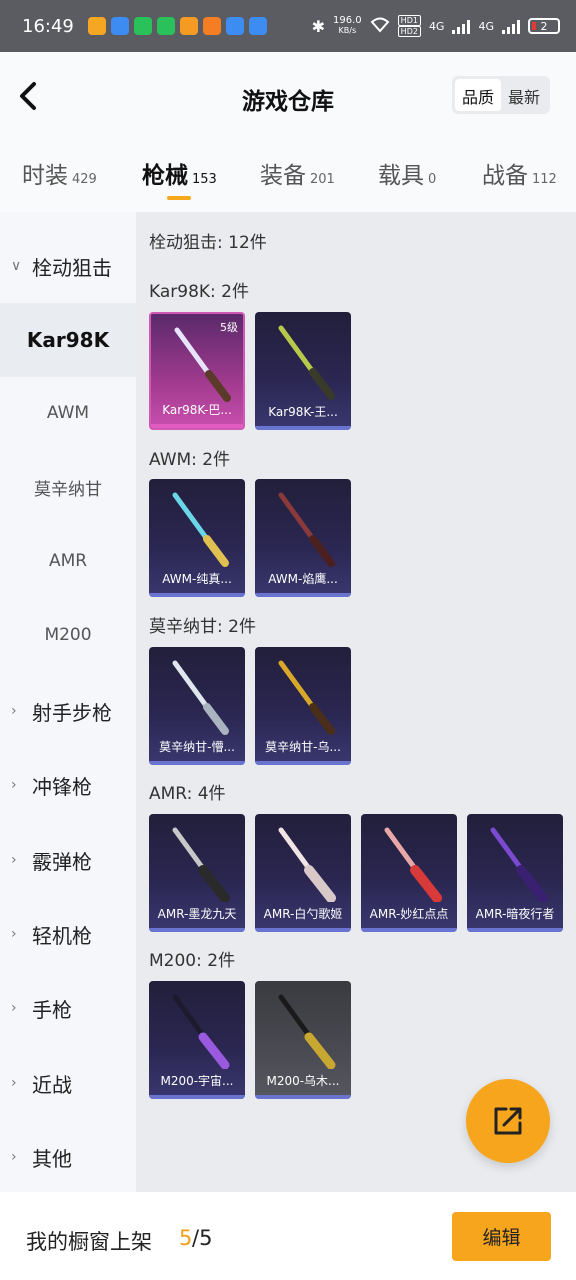  I want to click on hd-badges: HD1 HD2, so click(409, 26).